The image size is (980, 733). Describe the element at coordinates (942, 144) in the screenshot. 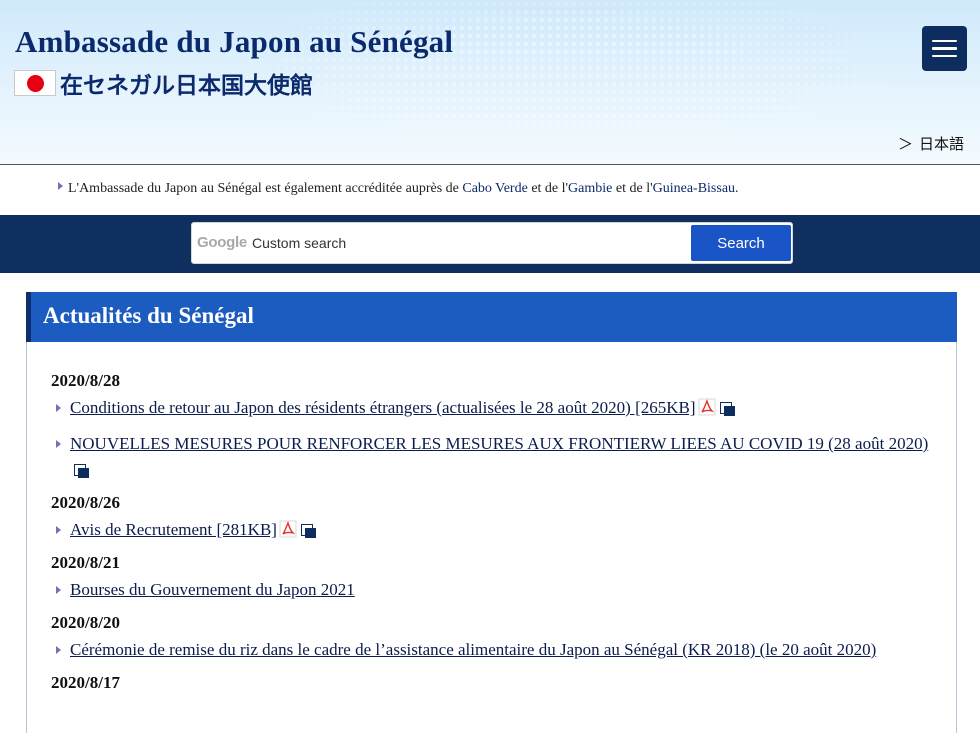

I see `language-link-label: 日本語` at that location.